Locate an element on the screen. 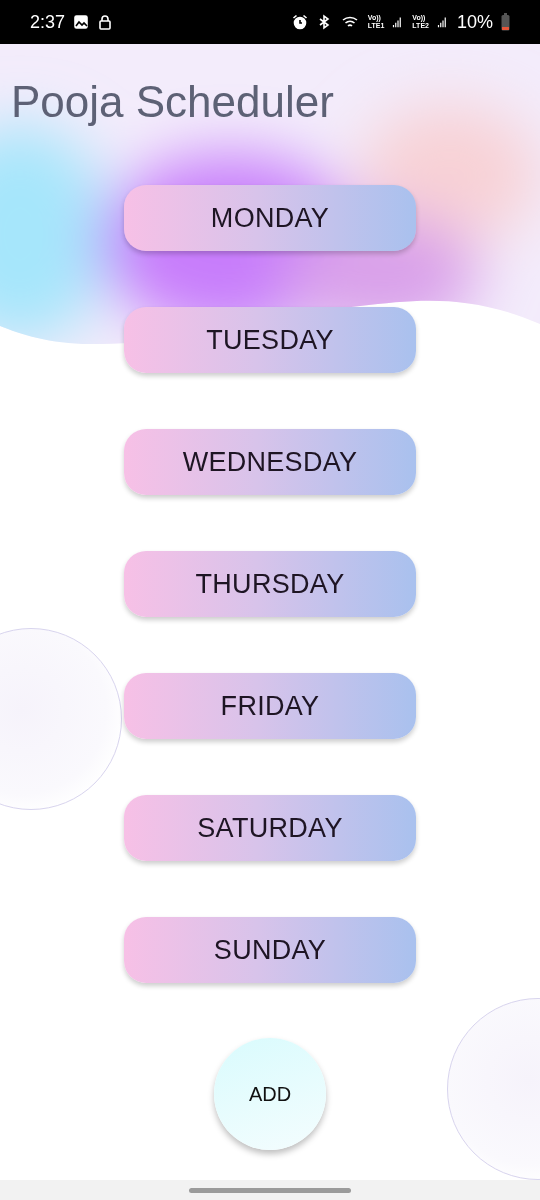  day-button: FRIDAY is located at coordinates (270, 706).